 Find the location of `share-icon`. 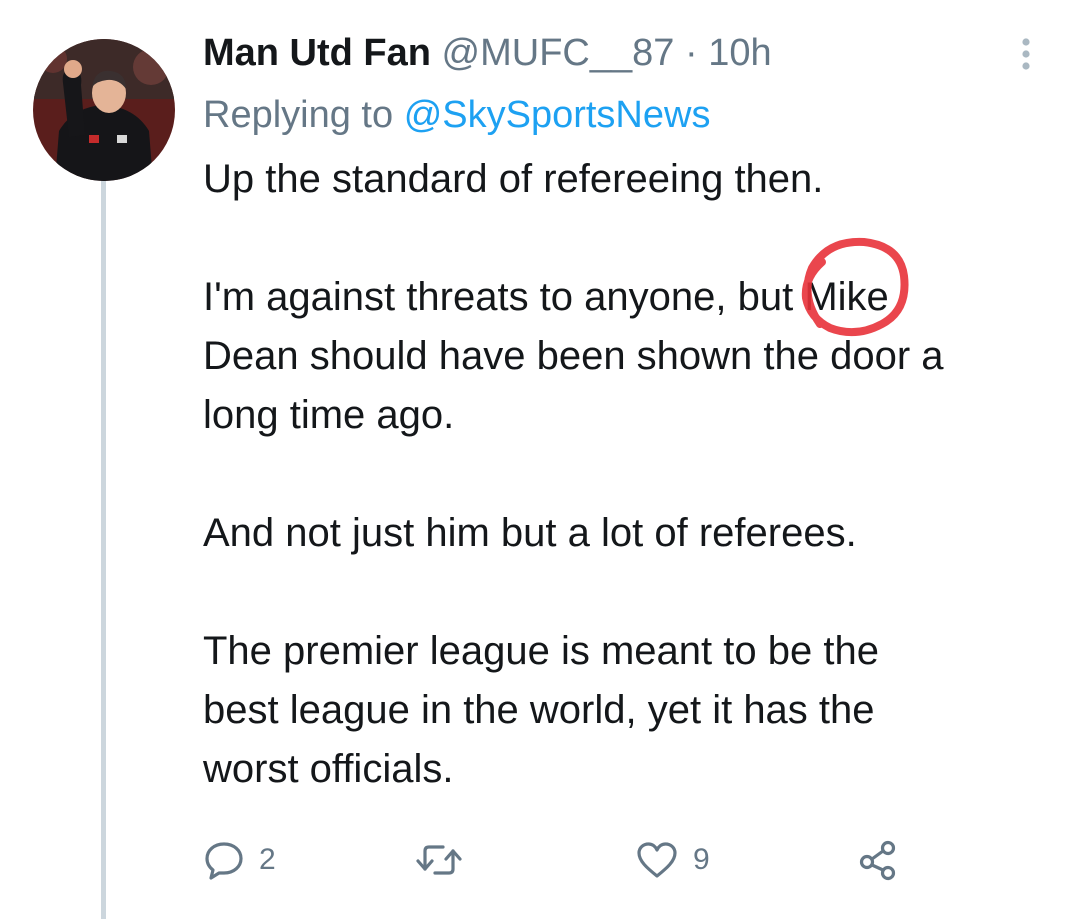

share-icon is located at coordinates (878, 860).